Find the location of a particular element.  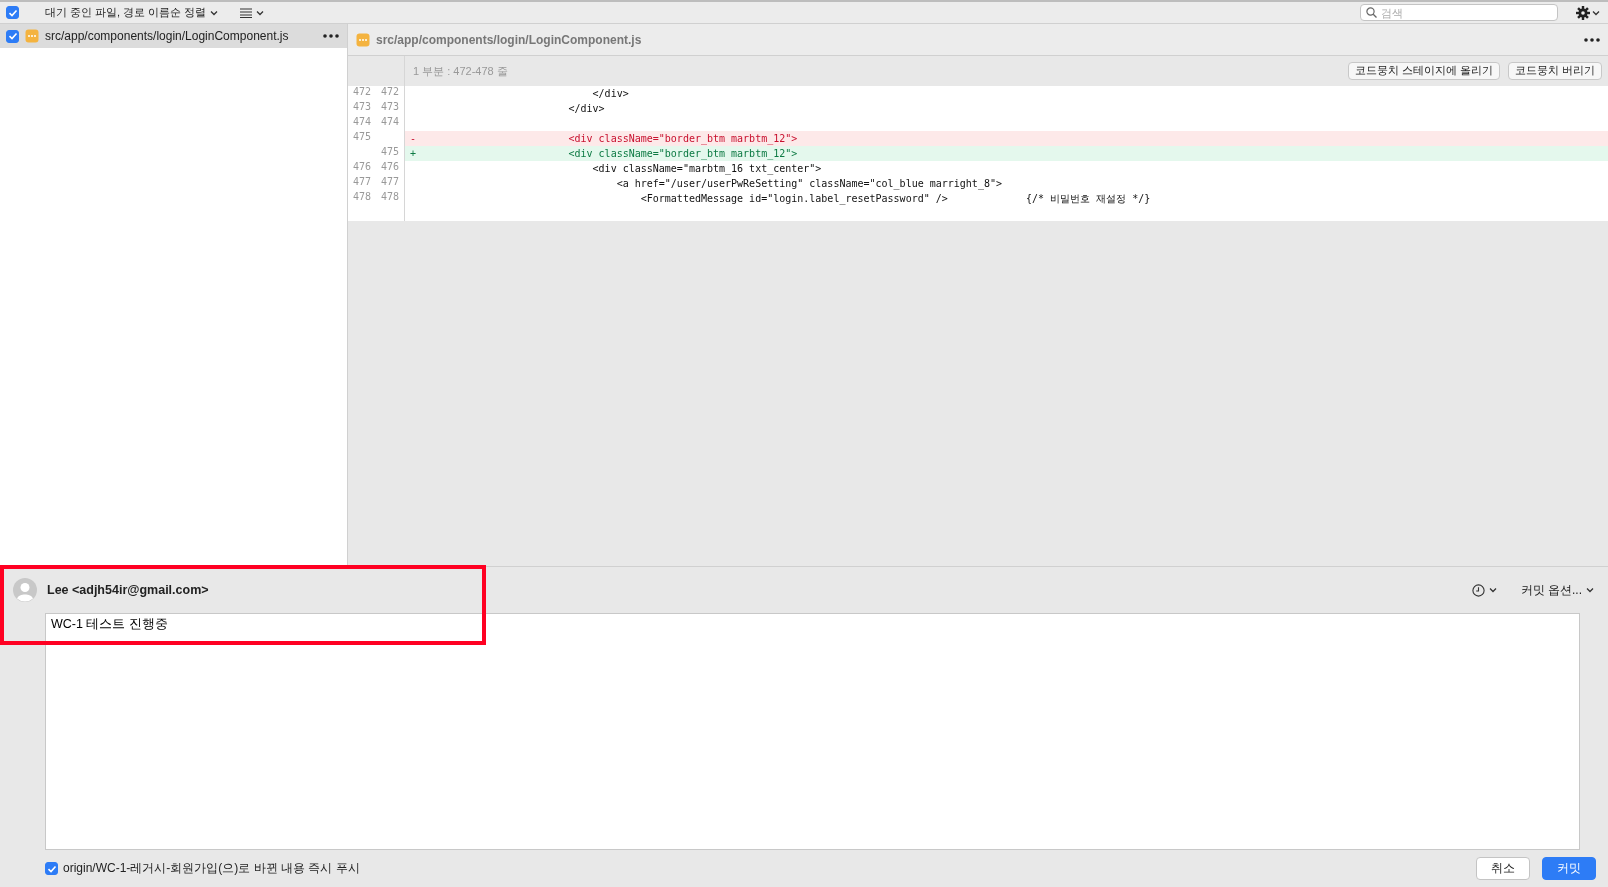

list-icon is located at coordinates (246, 12).